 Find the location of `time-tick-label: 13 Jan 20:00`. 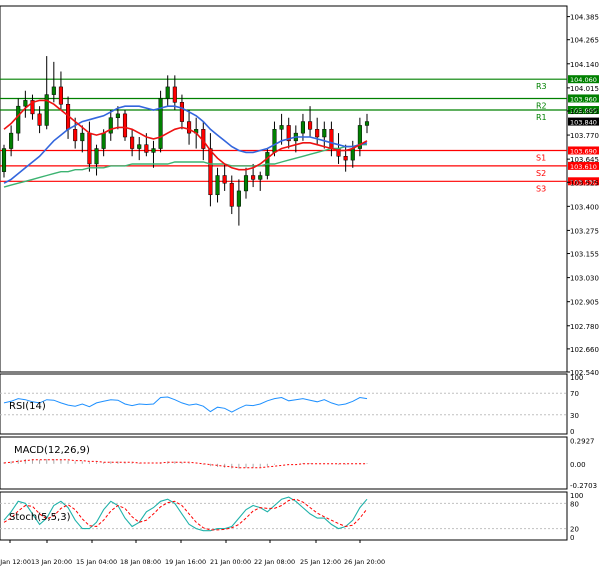

time-tick-label: 13 Jan 20:00 is located at coordinates (51, 562).